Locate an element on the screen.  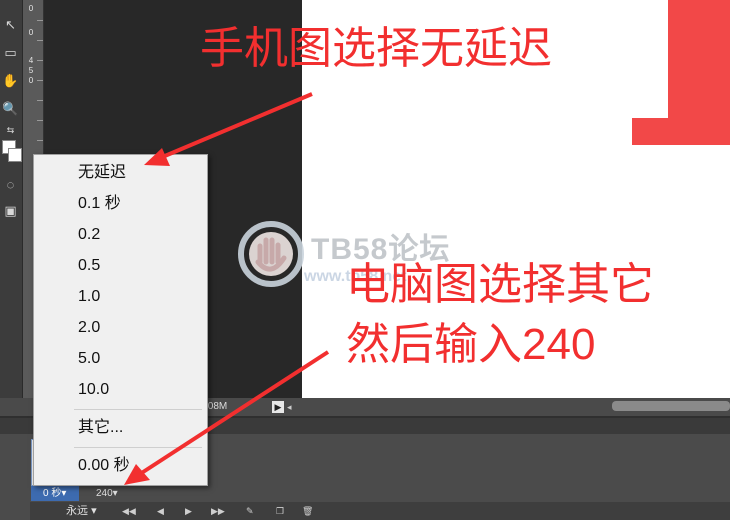
arrow-head-icon is located at coordinates (137, 474).